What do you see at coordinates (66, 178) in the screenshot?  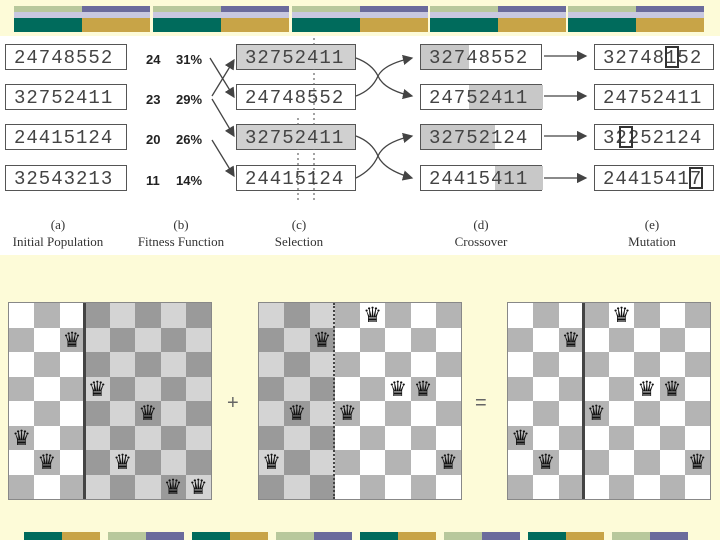 I see `population-string: 32543213` at bounding box center [66, 178].